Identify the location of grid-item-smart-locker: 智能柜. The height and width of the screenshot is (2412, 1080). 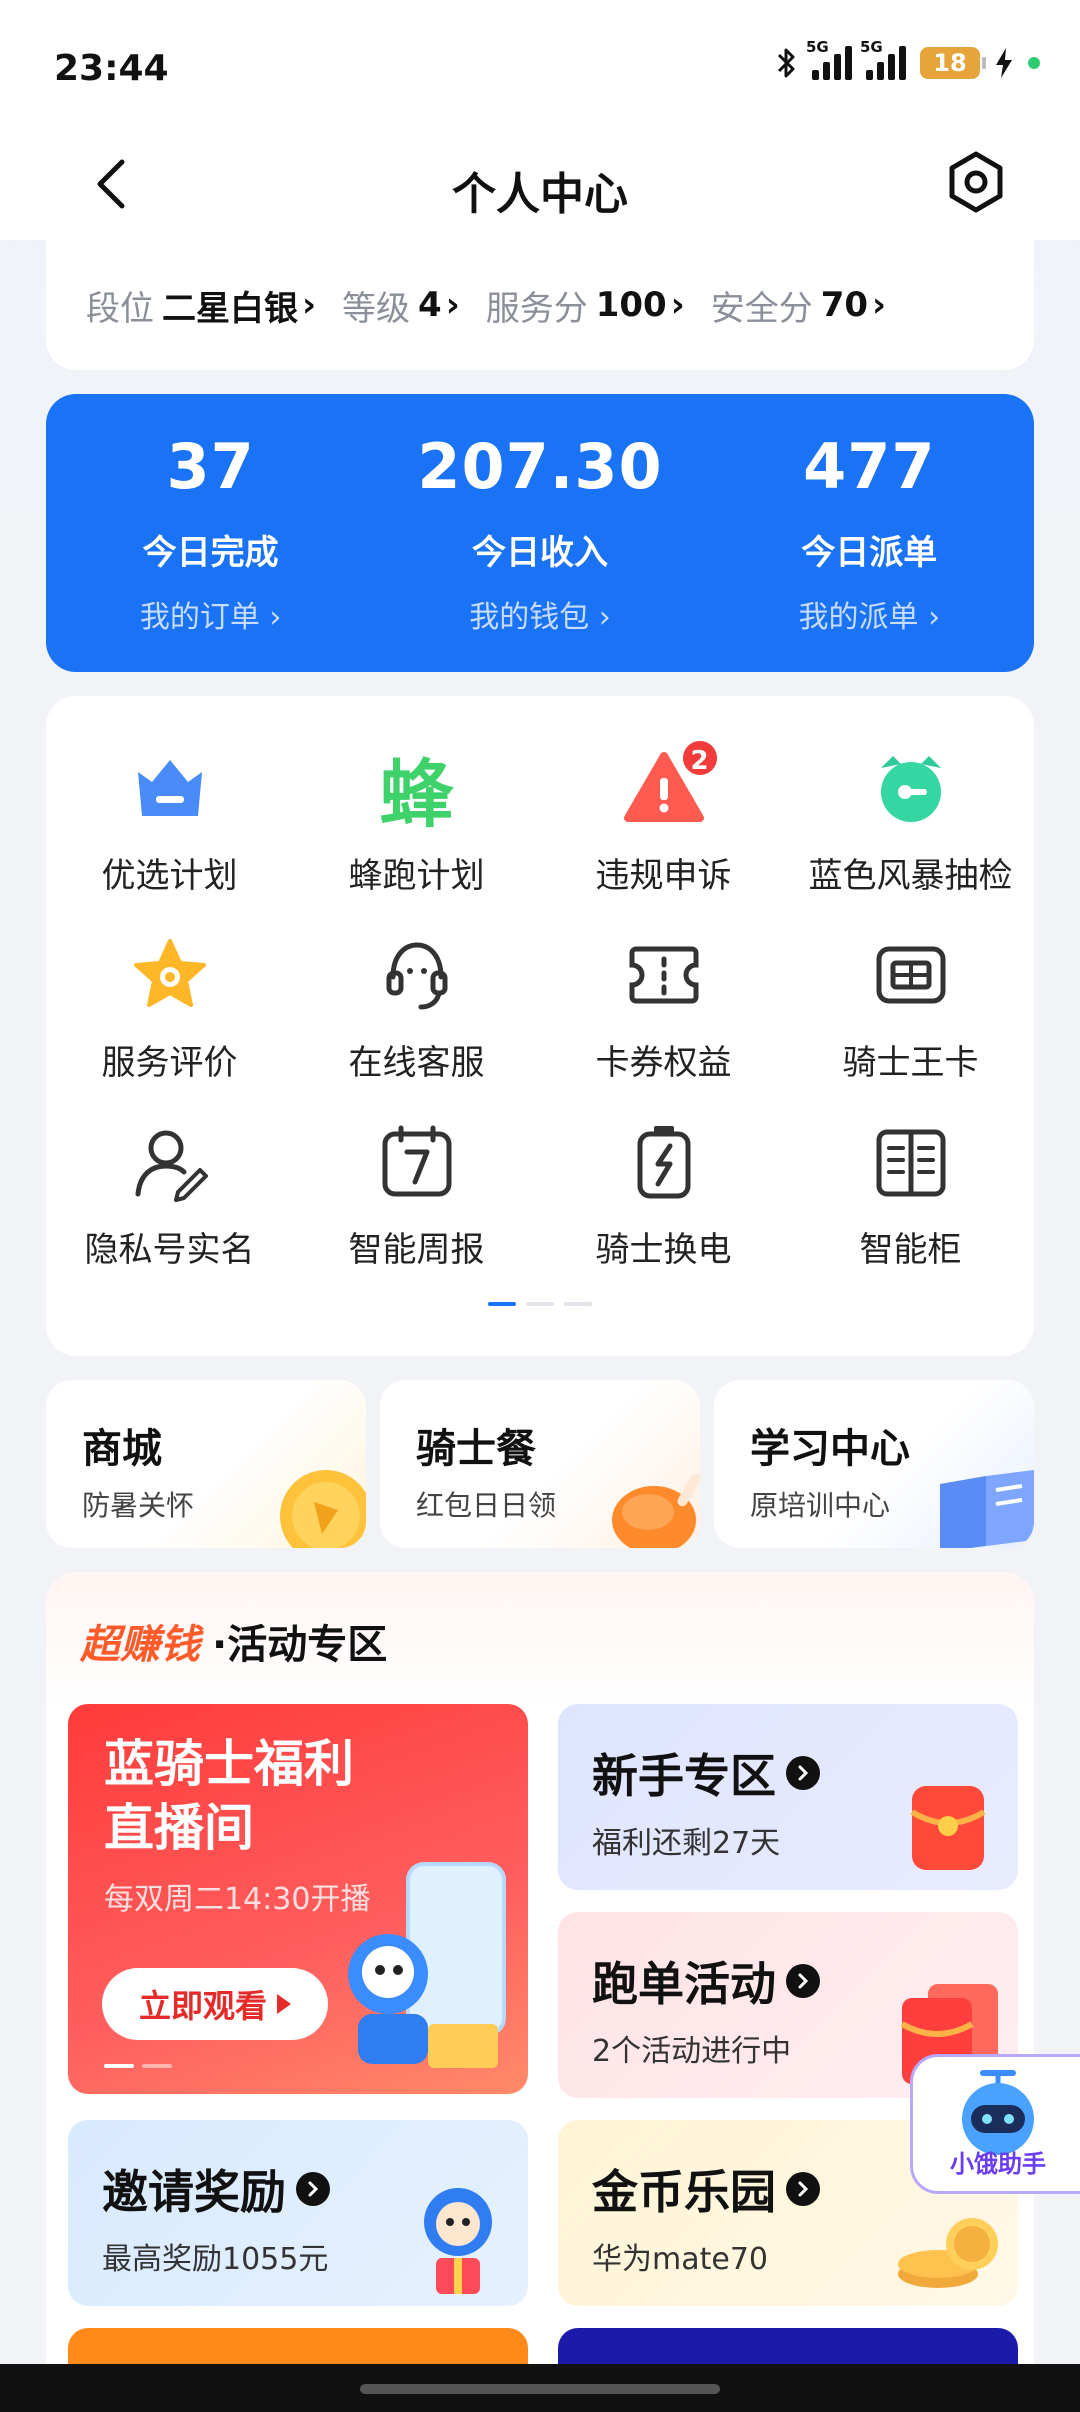
(910, 1195).